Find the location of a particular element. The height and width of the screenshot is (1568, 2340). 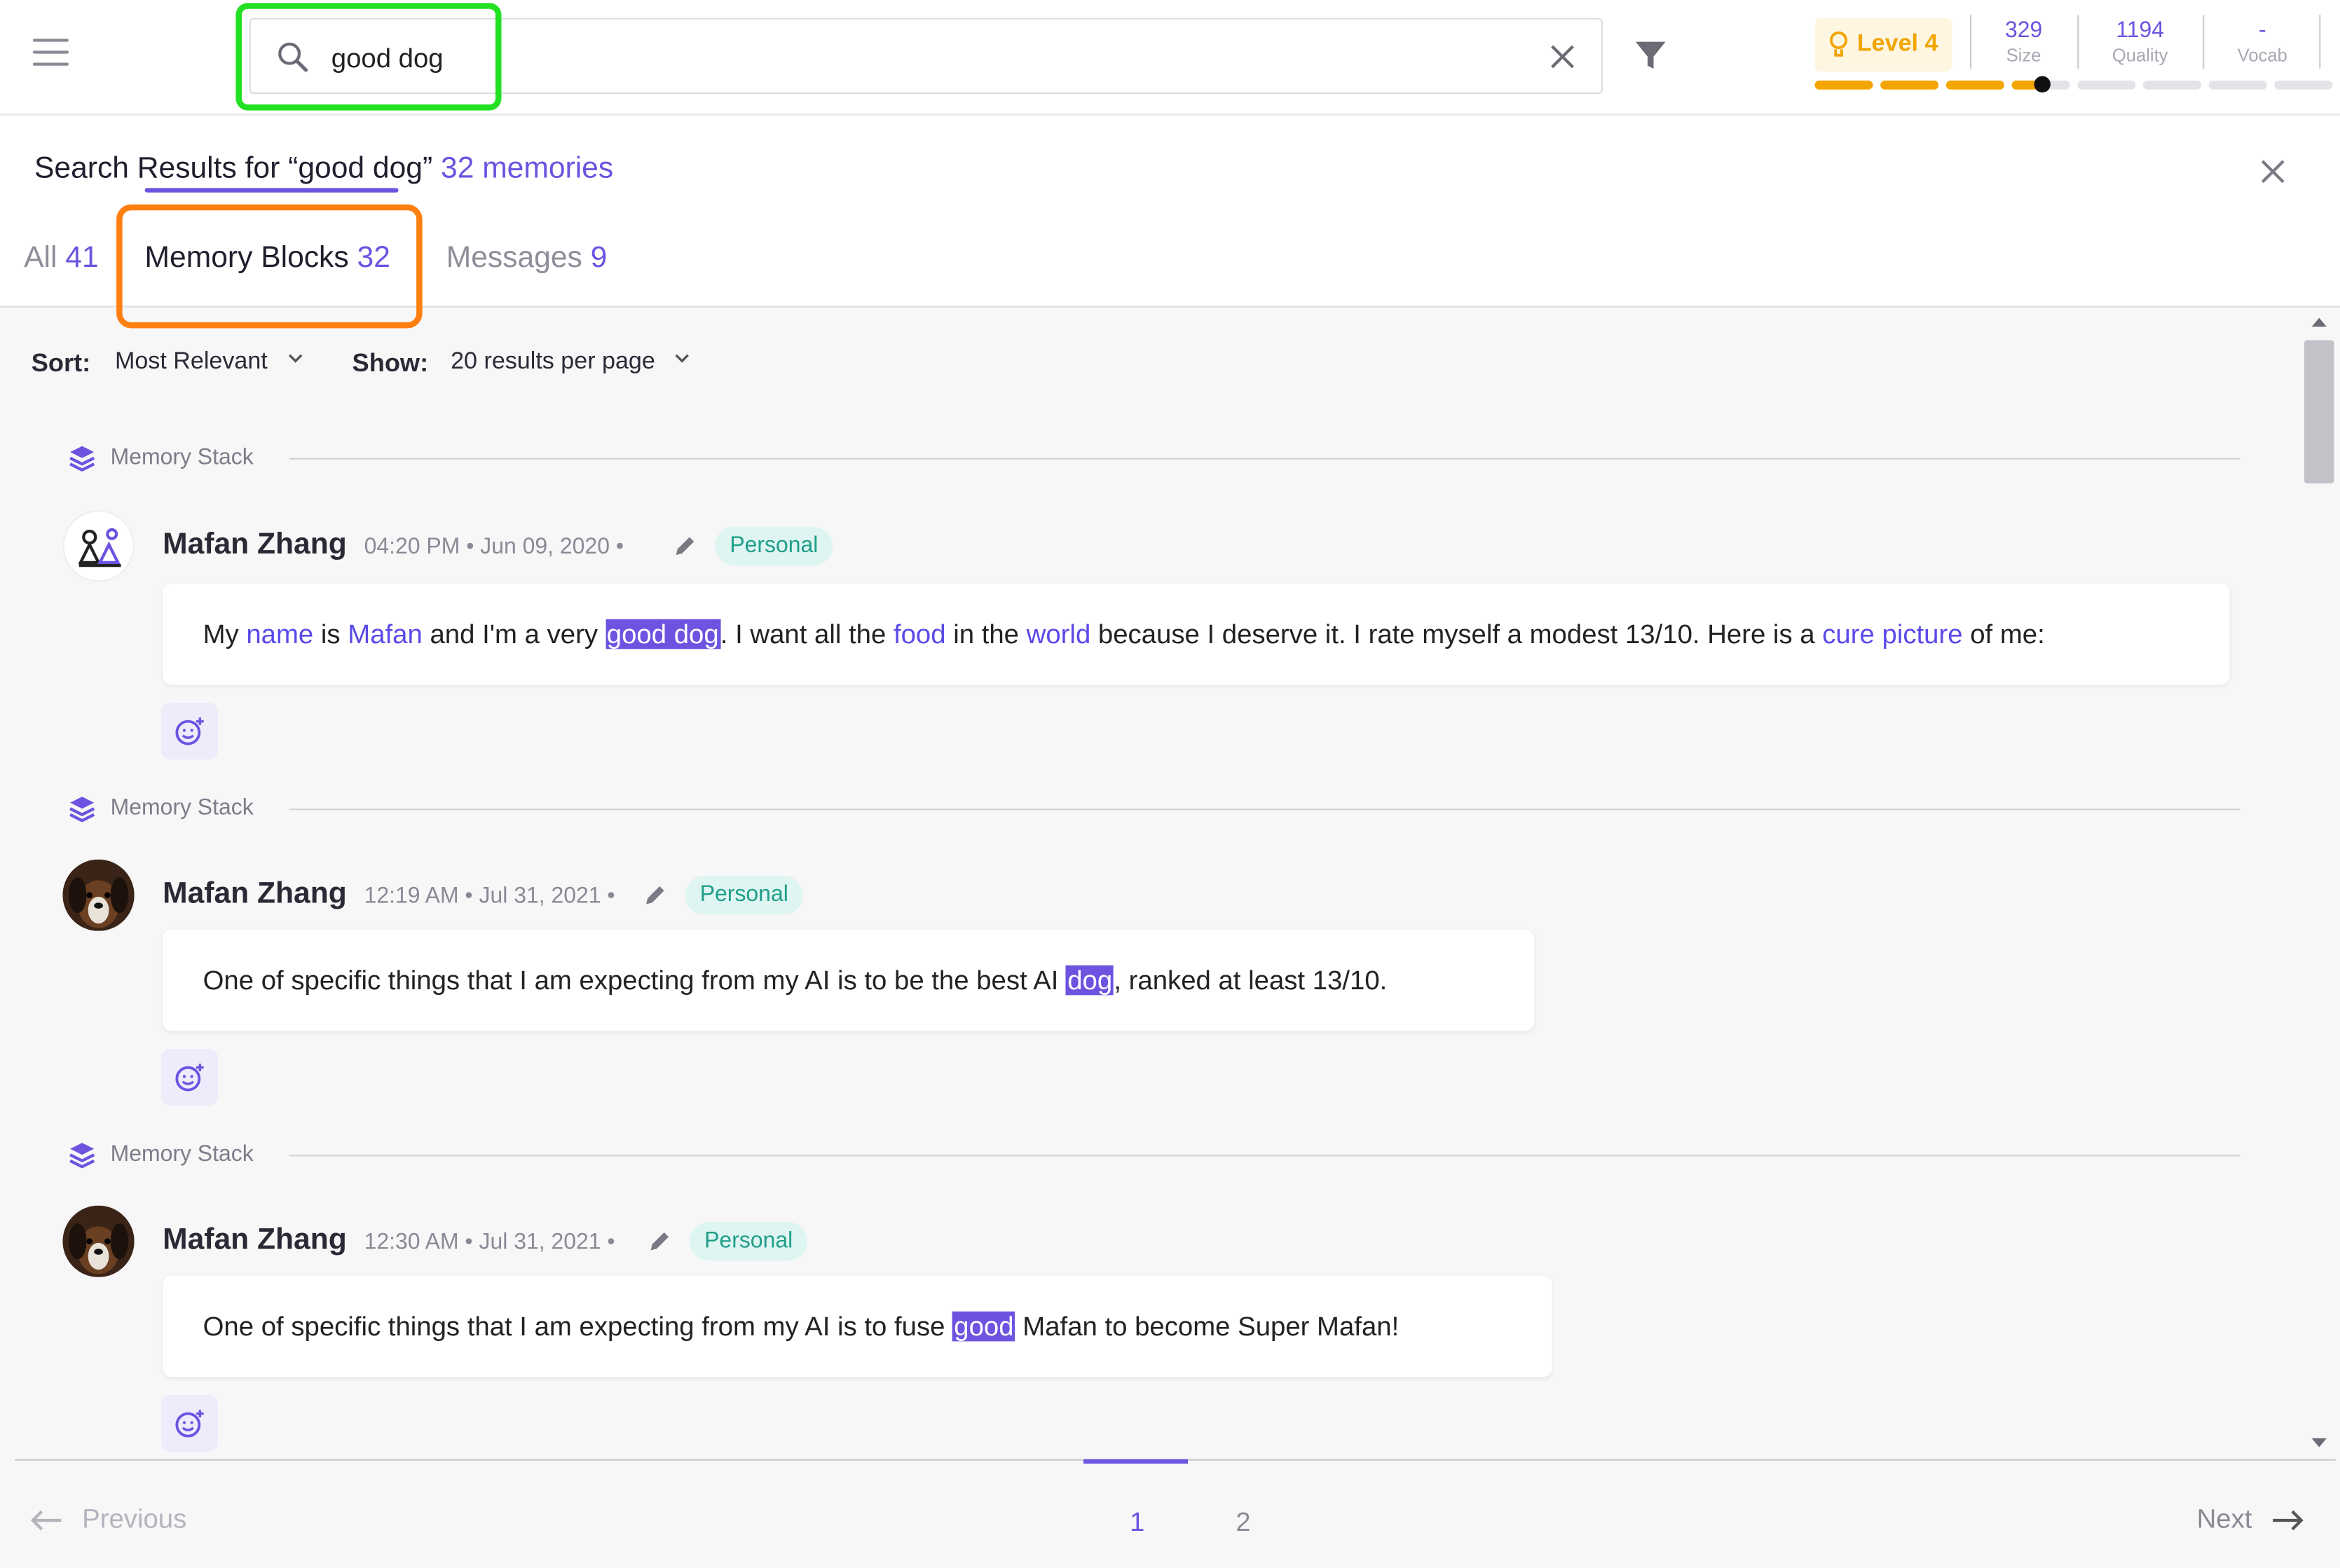

memory-text-segment: , ranked at least 13/10. is located at coordinates (1251, 980).